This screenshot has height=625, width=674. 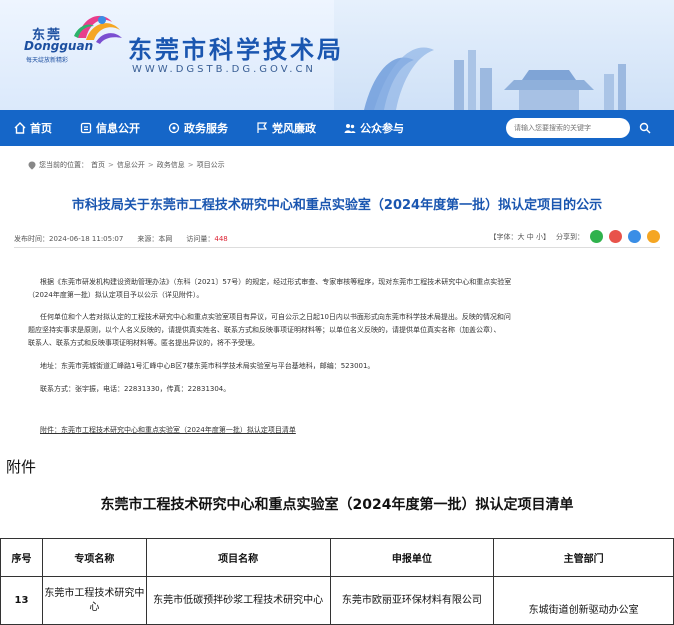 What do you see at coordinates (412, 600) in the screenshot?
I see `cell-applicant: 东莞市欧丽亚环保材料有限公司` at bounding box center [412, 600].